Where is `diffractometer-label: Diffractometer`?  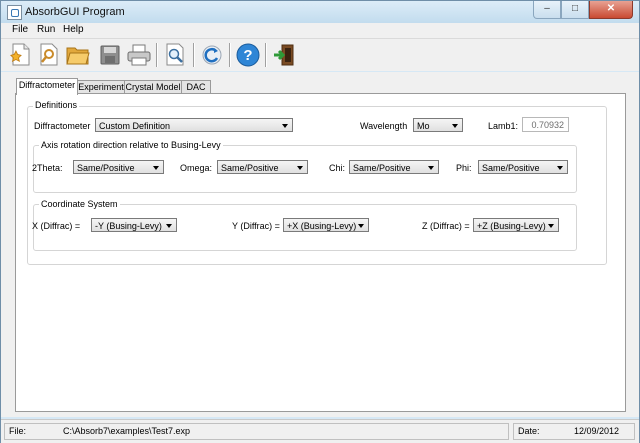
diffractometer-label: Diffractometer is located at coordinates (62, 126).